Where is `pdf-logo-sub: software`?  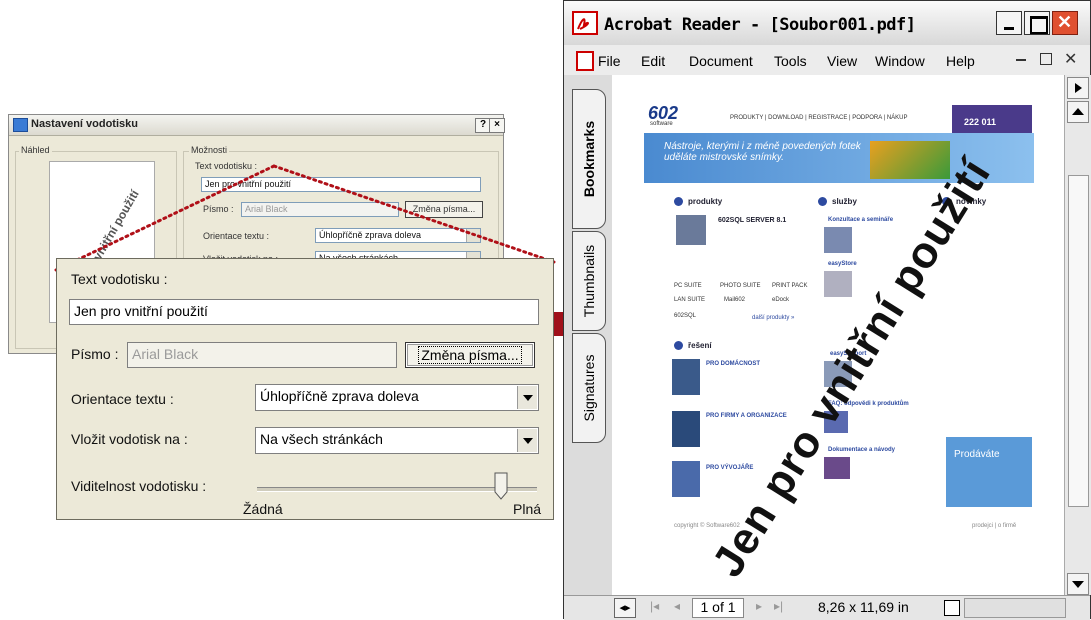 pdf-logo-sub: software is located at coordinates (661, 124).